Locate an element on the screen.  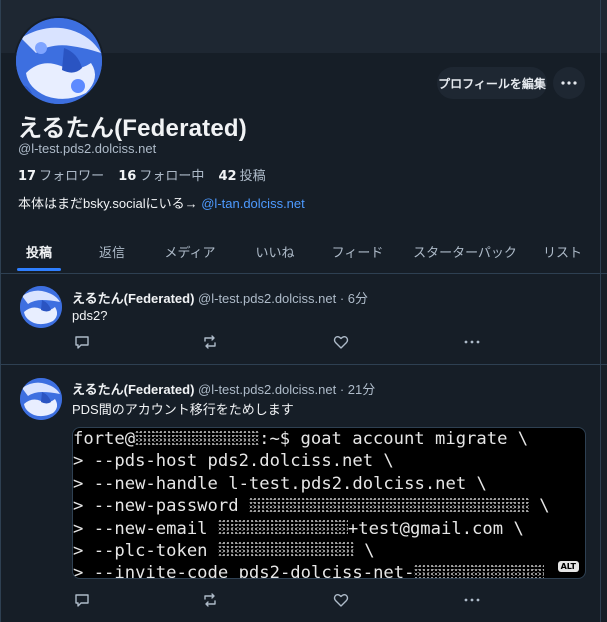
profile-avatar is located at coordinates (59, 61).